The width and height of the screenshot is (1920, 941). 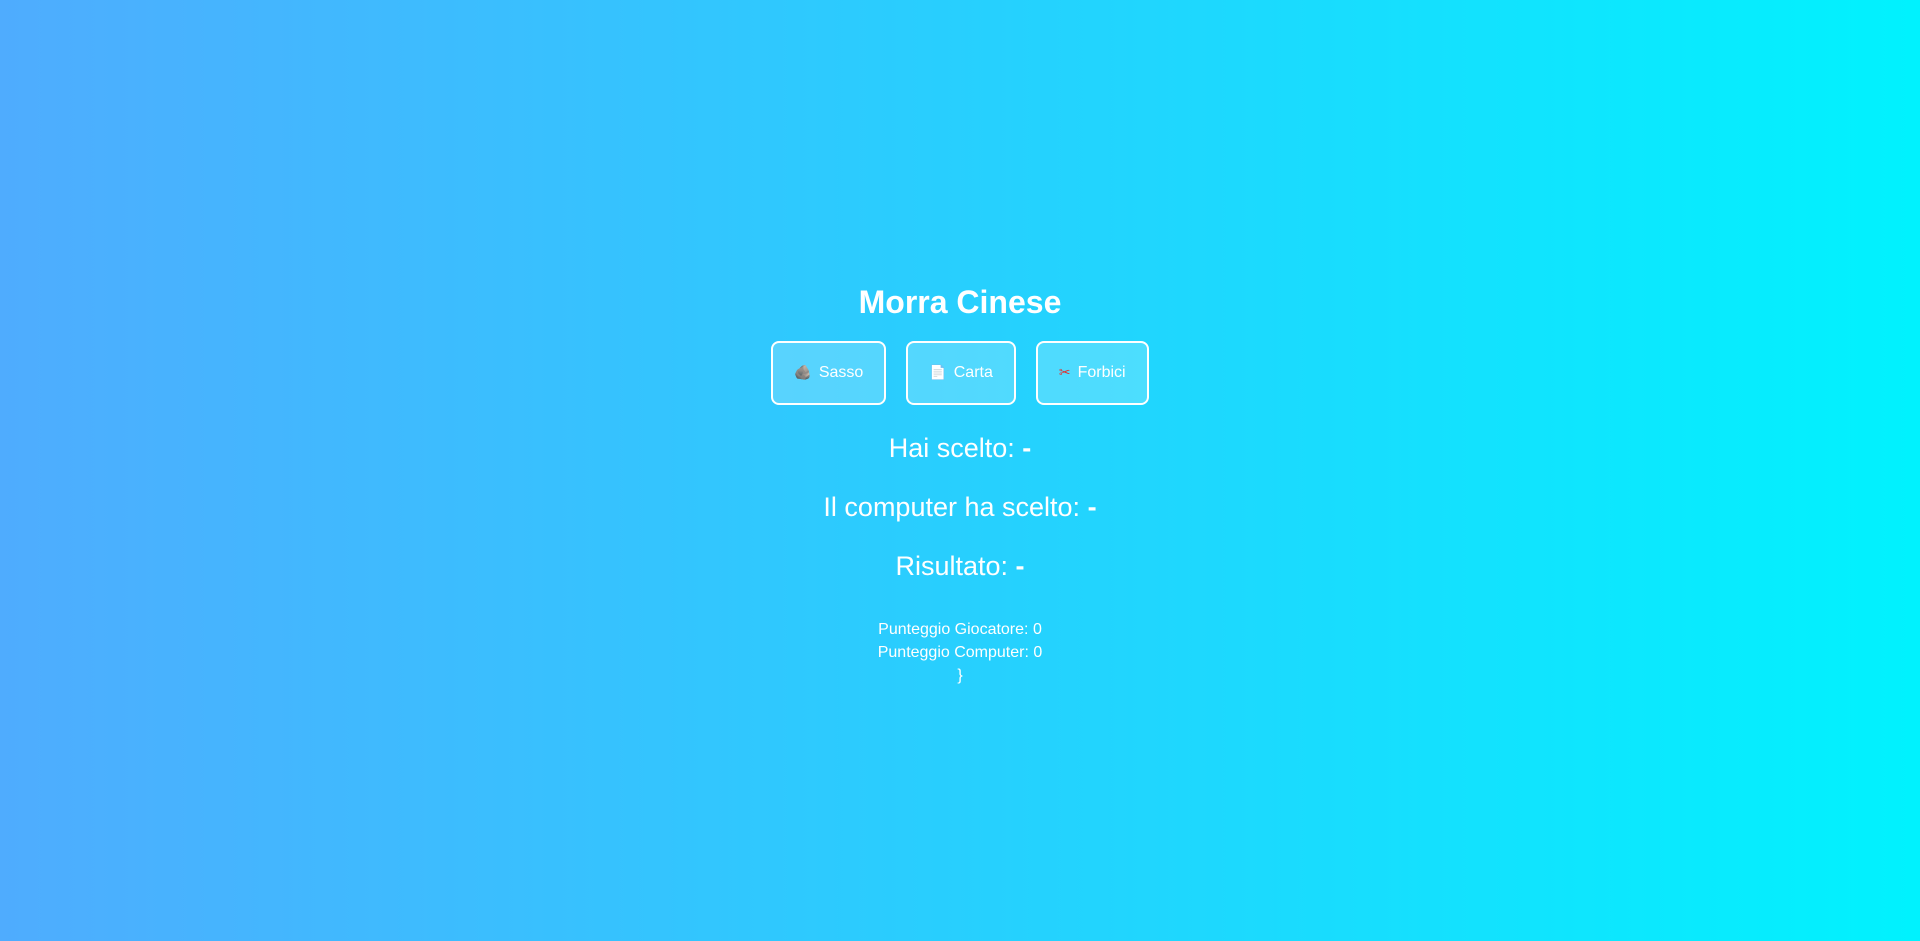 I want to click on computer-score: Punteggio Computer: 0, so click(x=960, y=652).